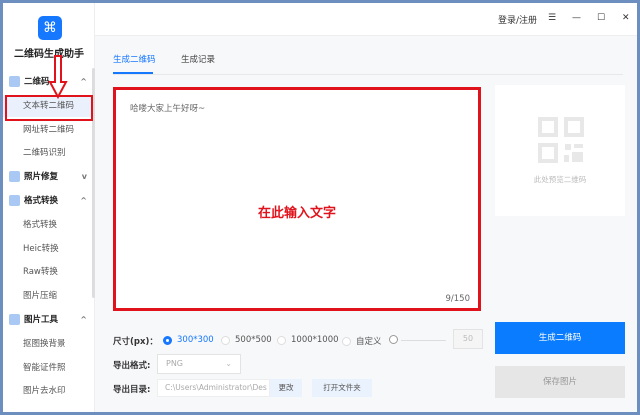 This screenshot has height=415, width=640. What do you see at coordinates (296, 213) in the screenshot?
I see `annotation-label: 在此输入文字` at bounding box center [296, 213].